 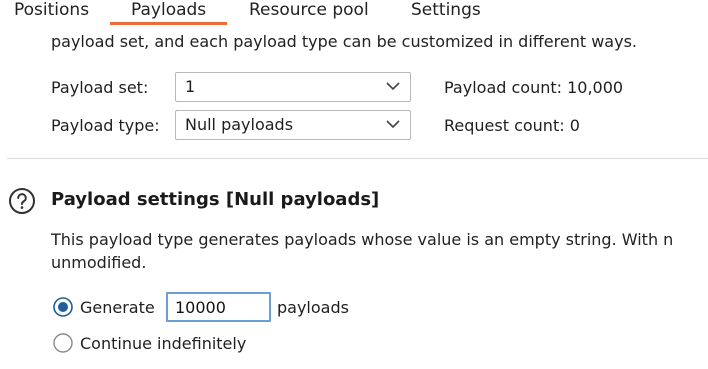 I want to click on generate-radio, so click(x=63, y=307).